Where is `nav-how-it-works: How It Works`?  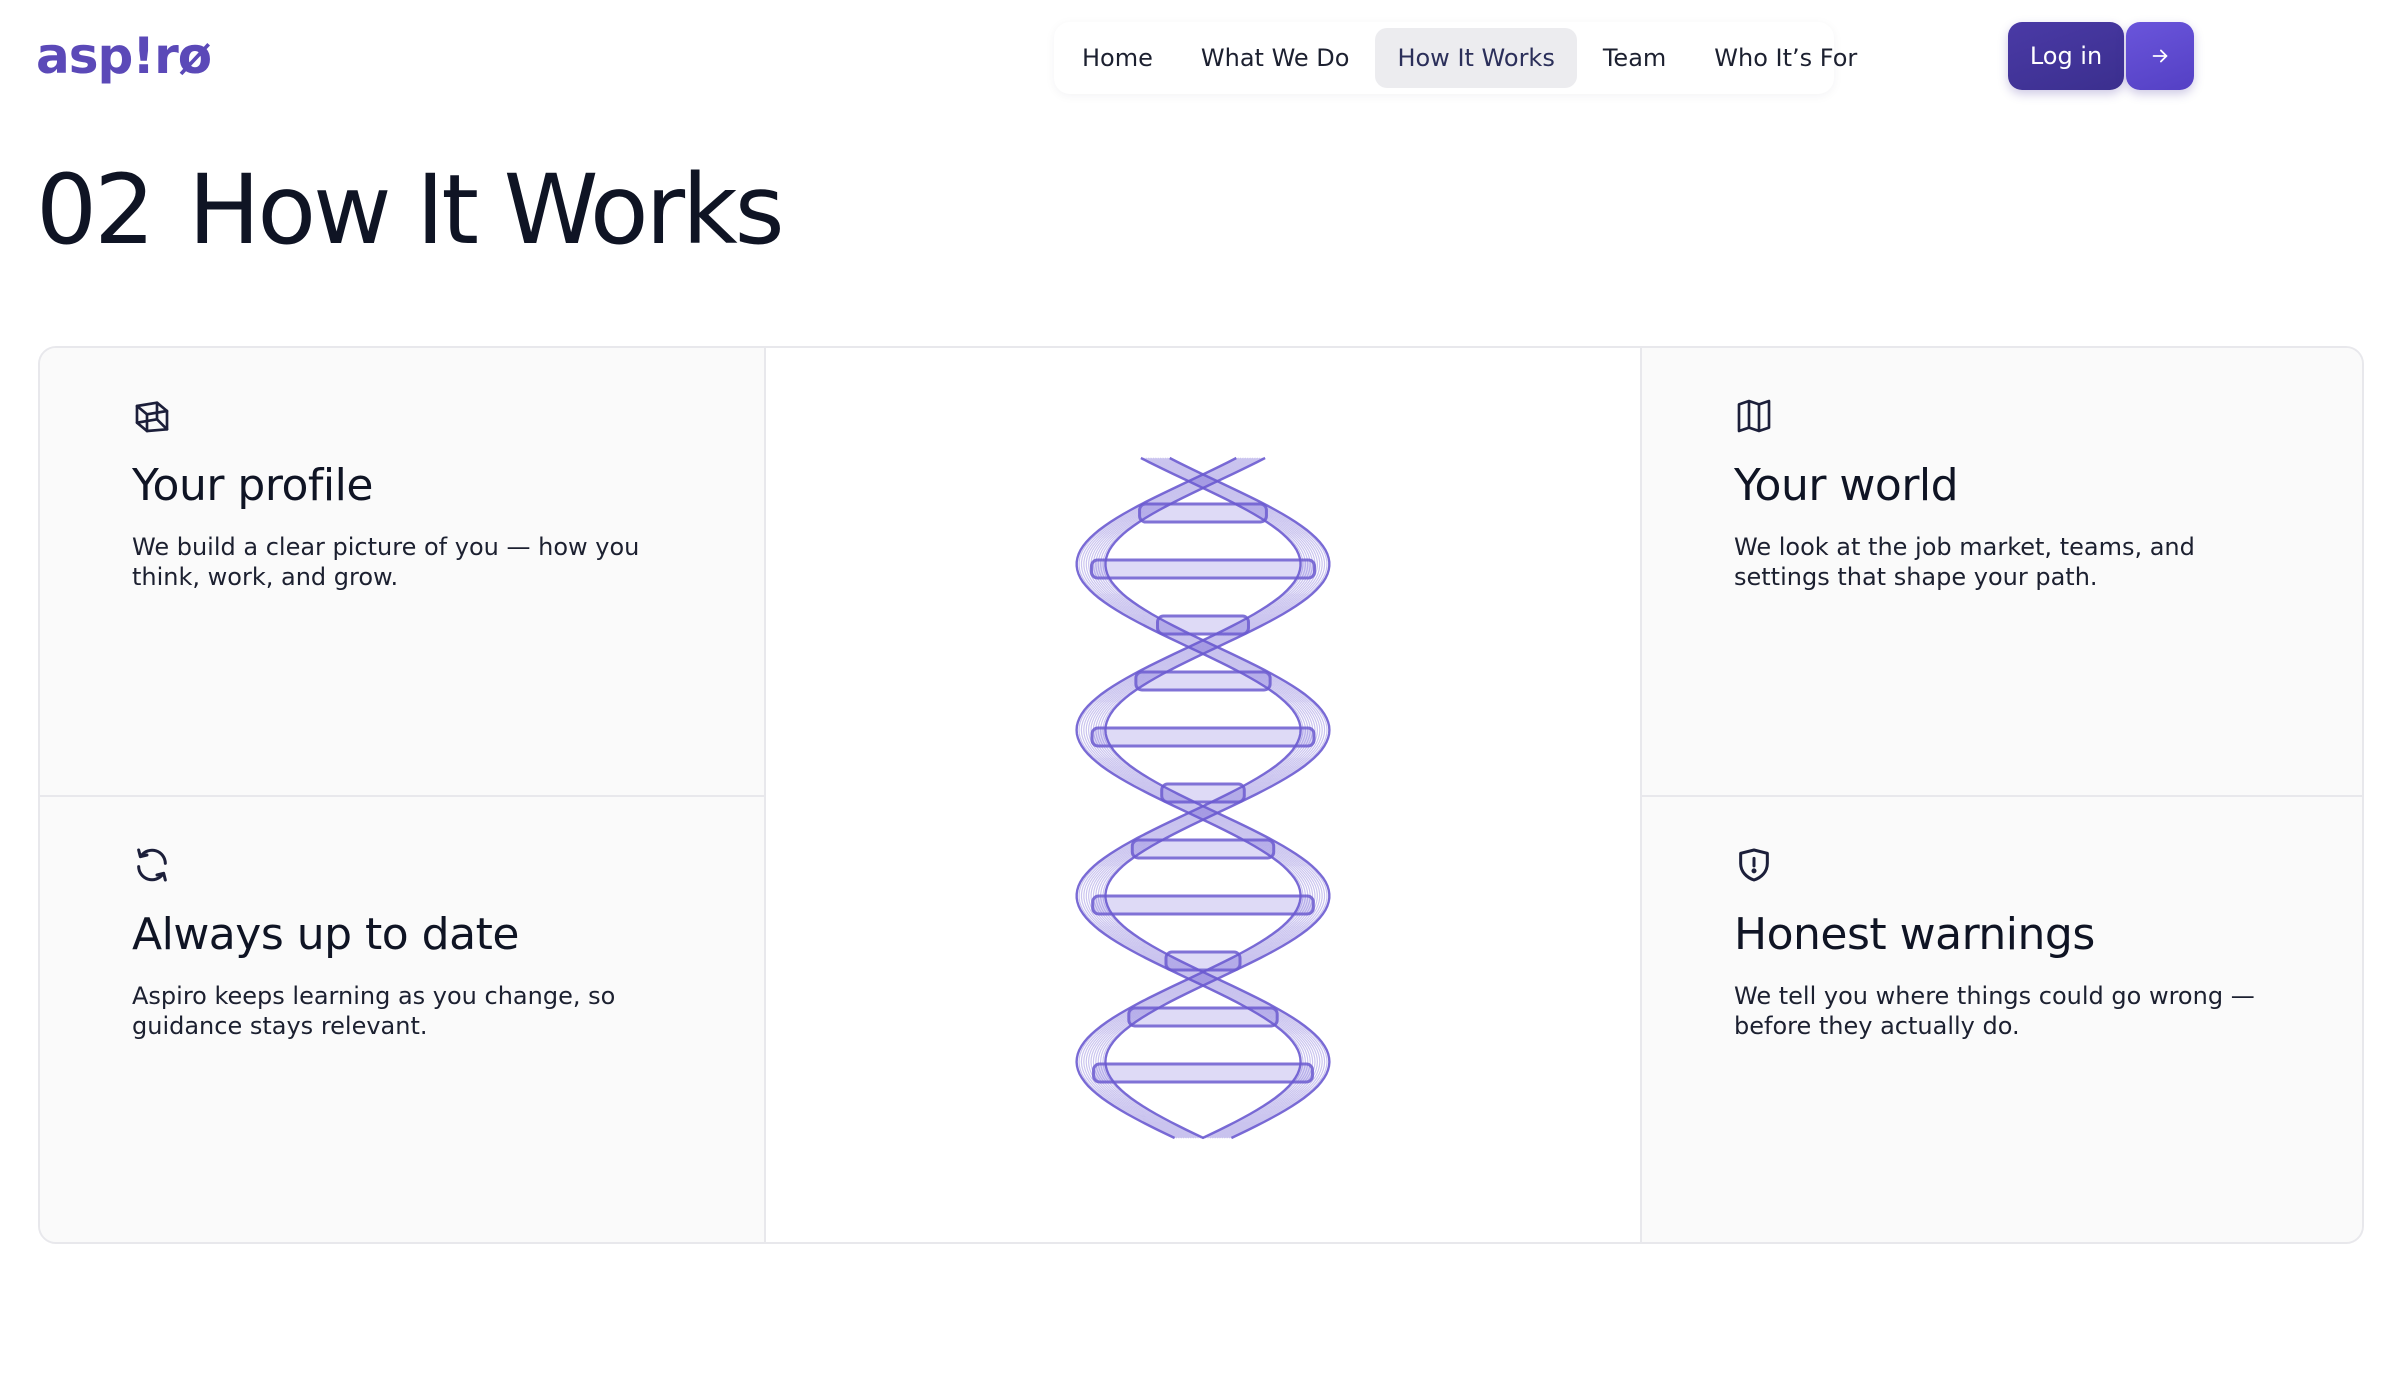
nav-how-it-works: How It Works is located at coordinates (1476, 58).